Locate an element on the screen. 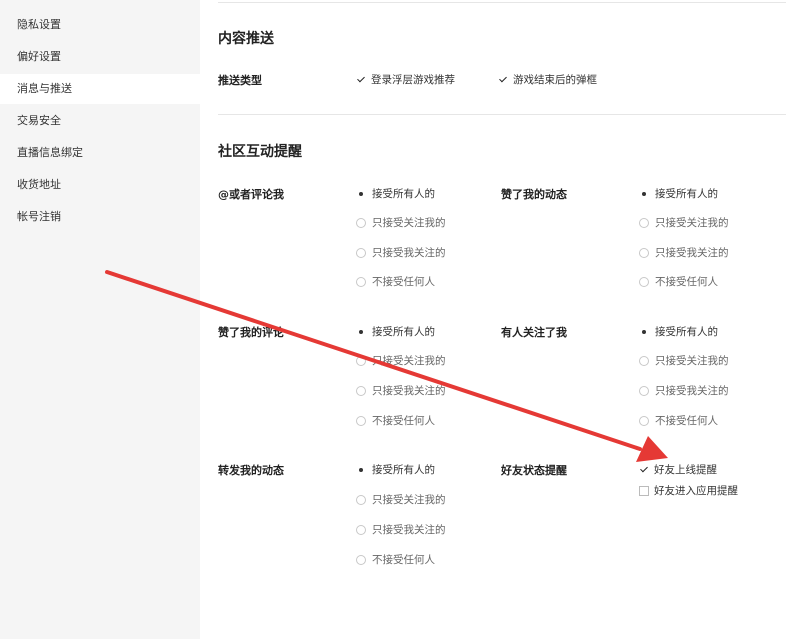  sidebar-item-privacy: 隐私设置 is located at coordinates (100, 25).